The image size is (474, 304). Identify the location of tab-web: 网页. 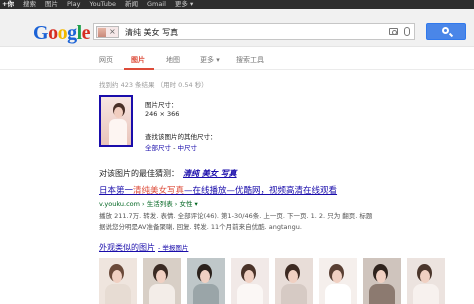
(106, 60).